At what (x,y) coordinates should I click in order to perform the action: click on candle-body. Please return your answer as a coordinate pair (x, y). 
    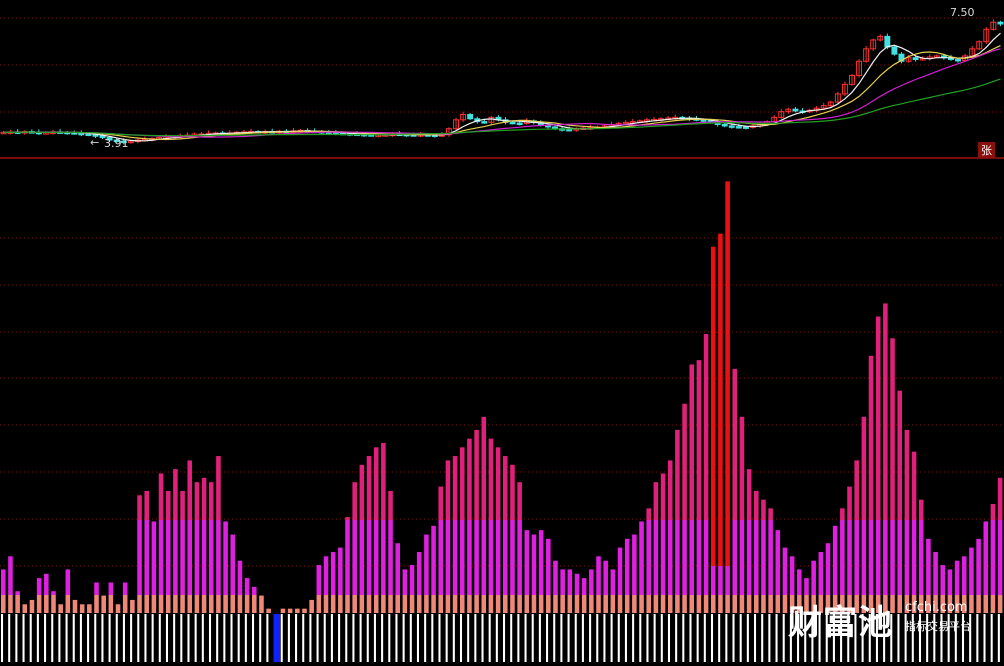
    Looking at the image, I should click on (731, 126).